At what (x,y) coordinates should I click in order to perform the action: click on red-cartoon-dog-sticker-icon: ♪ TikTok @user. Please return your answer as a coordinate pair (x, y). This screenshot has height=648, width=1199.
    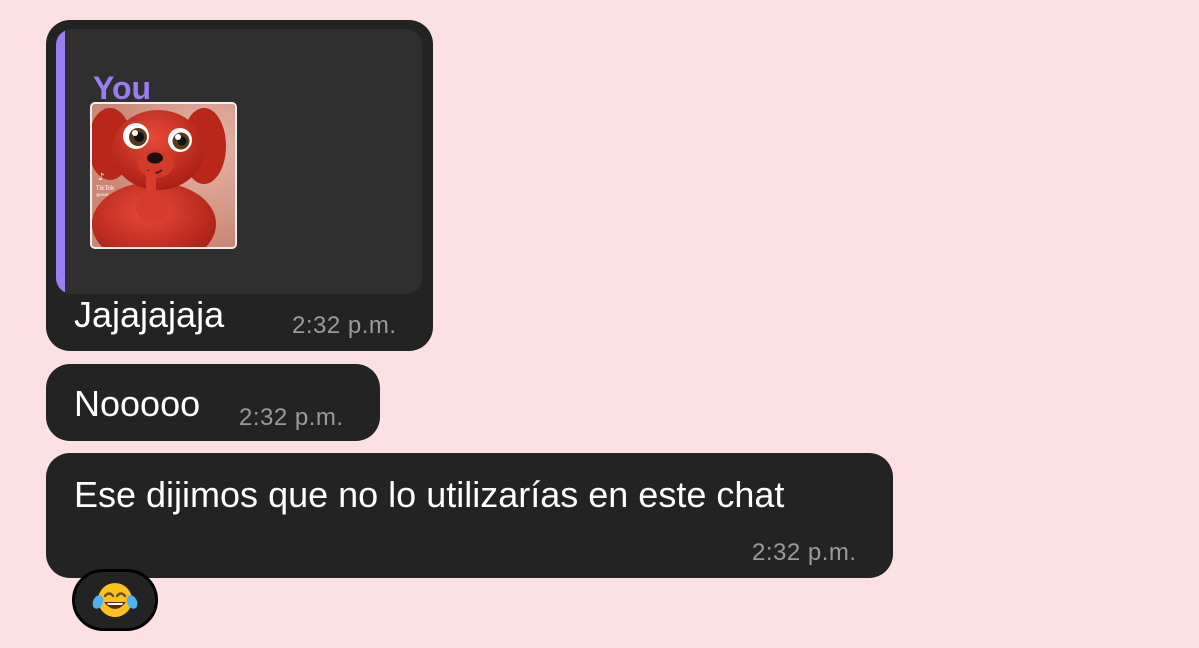
    Looking at the image, I should click on (163, 175).